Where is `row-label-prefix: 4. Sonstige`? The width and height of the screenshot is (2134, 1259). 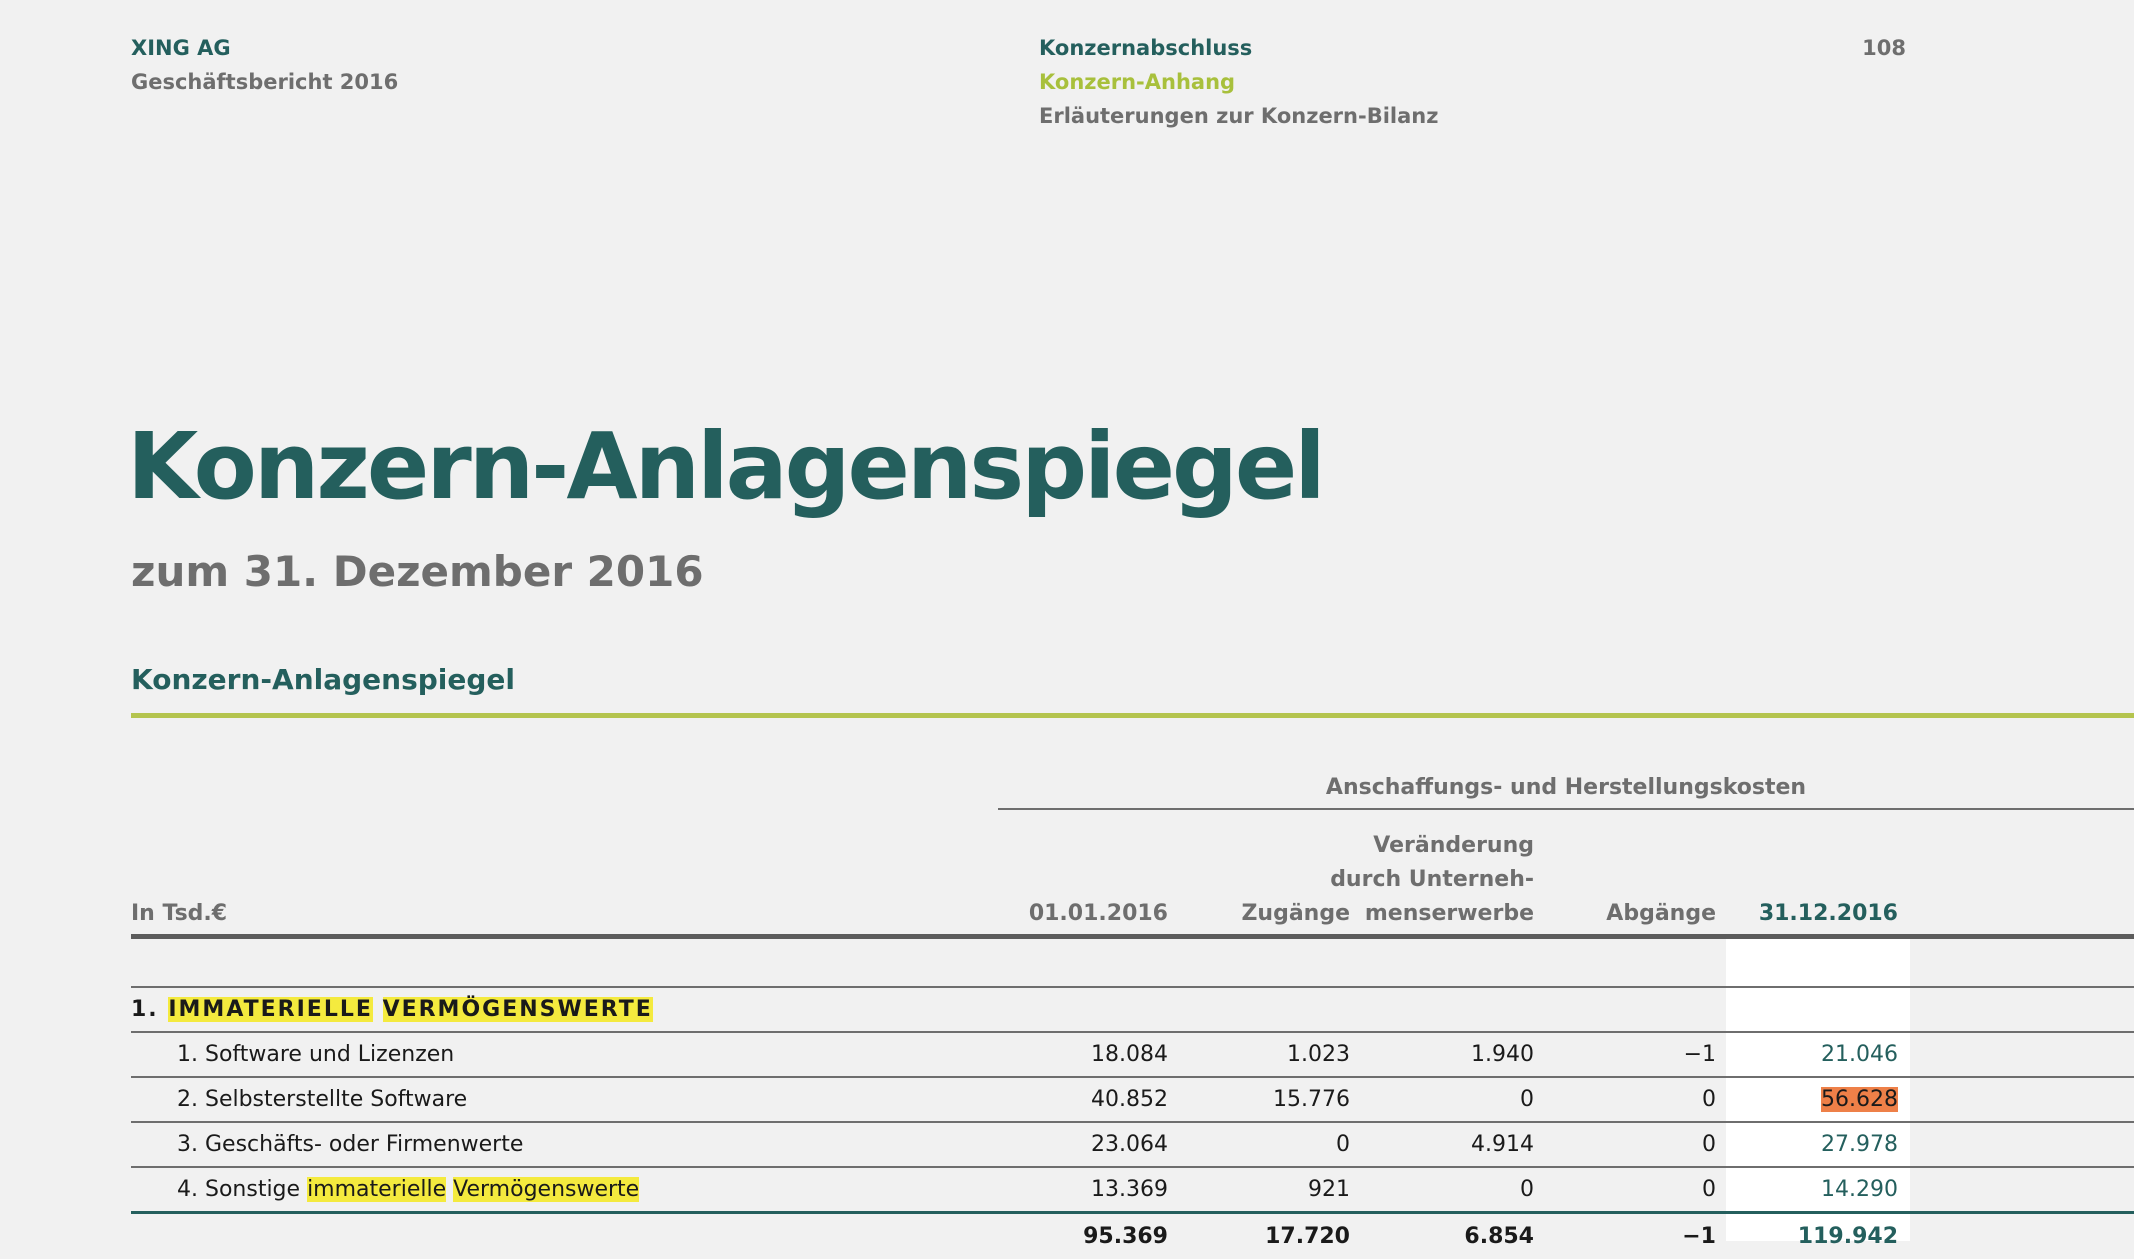 row-label-prefix: 4. Sonstige is located at coordinates (239, 1189).